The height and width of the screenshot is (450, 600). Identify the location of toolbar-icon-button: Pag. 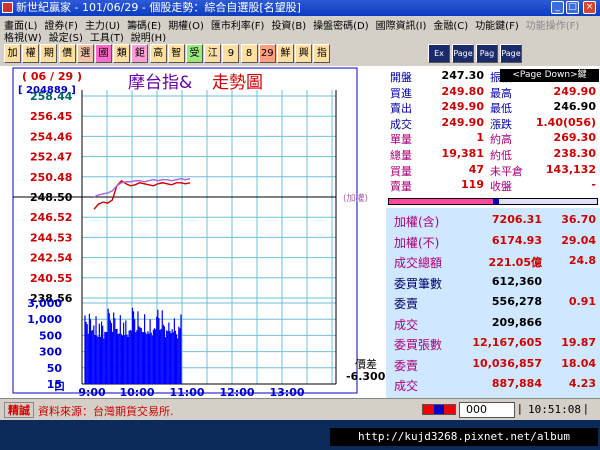
(487, 53).